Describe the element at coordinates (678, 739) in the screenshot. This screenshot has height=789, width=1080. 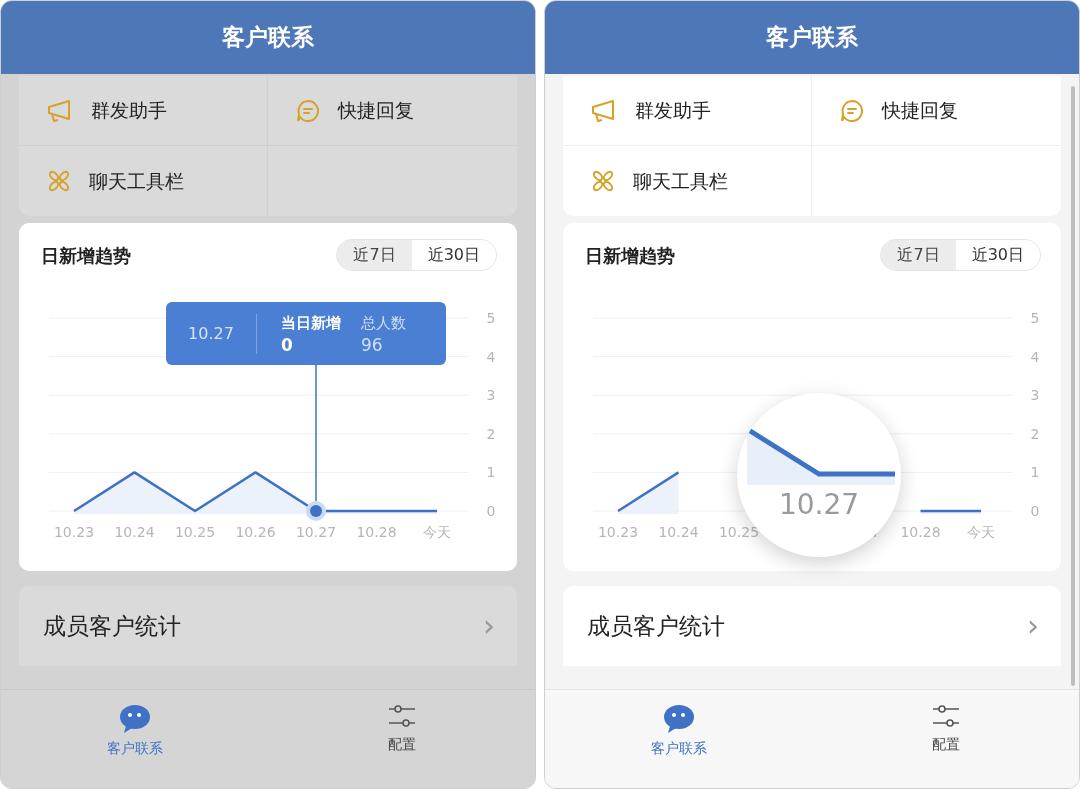
I see `tab-bar-item: 客户联系` at that location.